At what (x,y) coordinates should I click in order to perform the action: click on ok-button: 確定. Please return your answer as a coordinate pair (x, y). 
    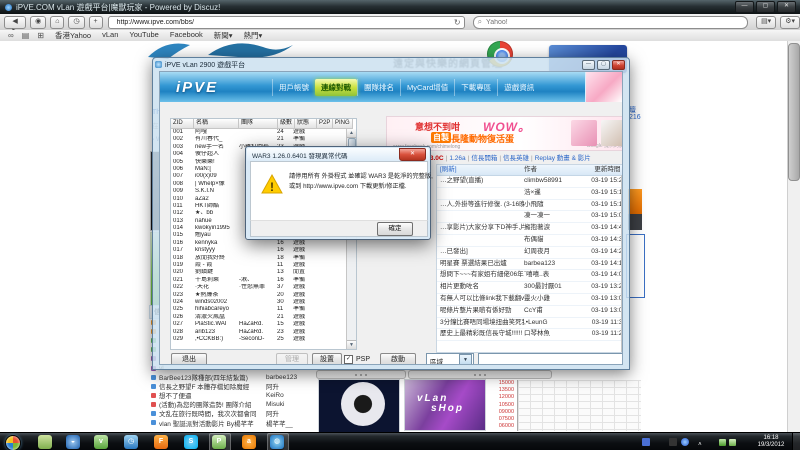
    Looking at the image, I should click on (395, 229).